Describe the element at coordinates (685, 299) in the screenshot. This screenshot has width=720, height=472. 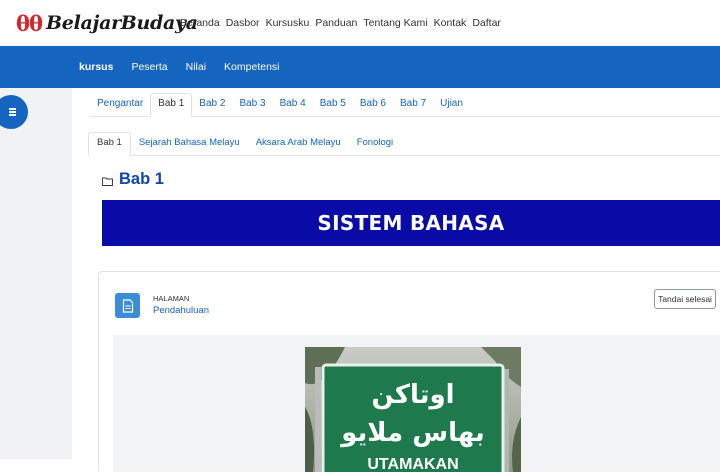
I see `mark-done-button: Tandai selesai` at that location.